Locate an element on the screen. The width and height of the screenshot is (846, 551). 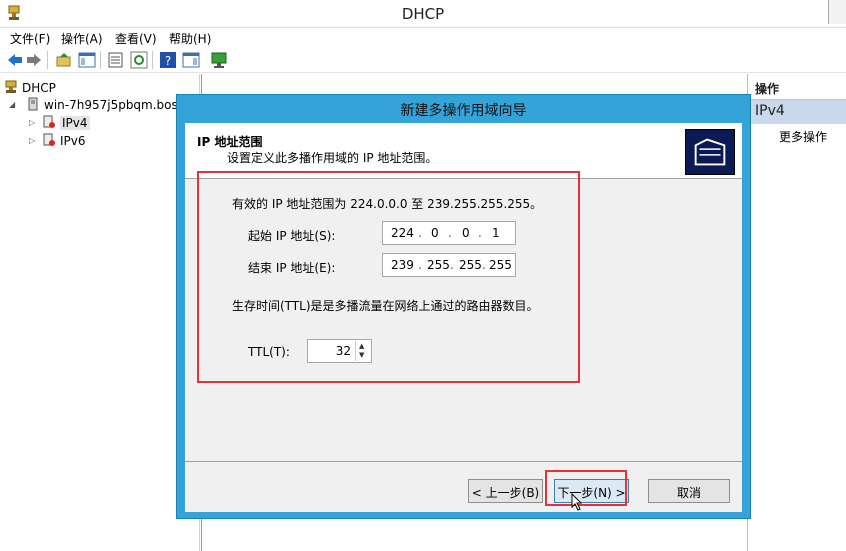
tree-item-ipv4: IPv4 is located at coordinates (66, 122).